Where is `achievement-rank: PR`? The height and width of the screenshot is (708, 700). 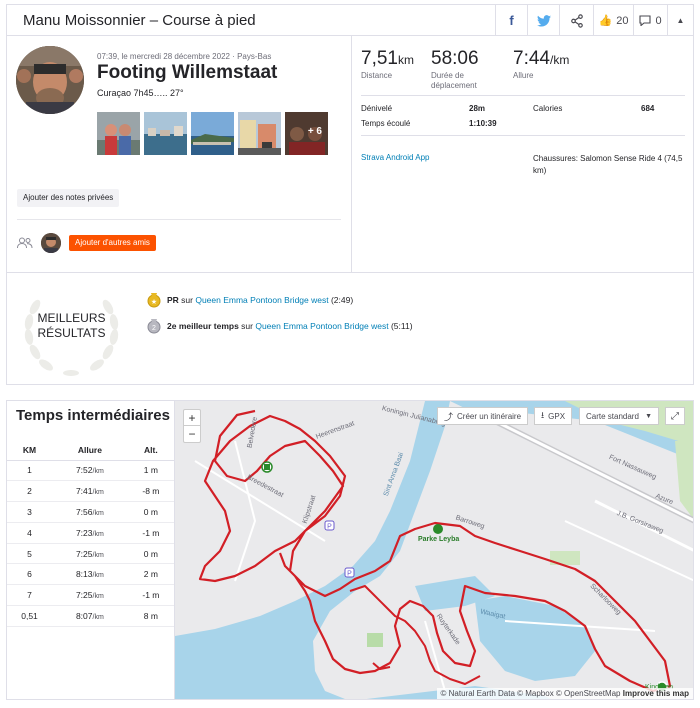
achievement-rank: PR is located at coordinates (173, 300).